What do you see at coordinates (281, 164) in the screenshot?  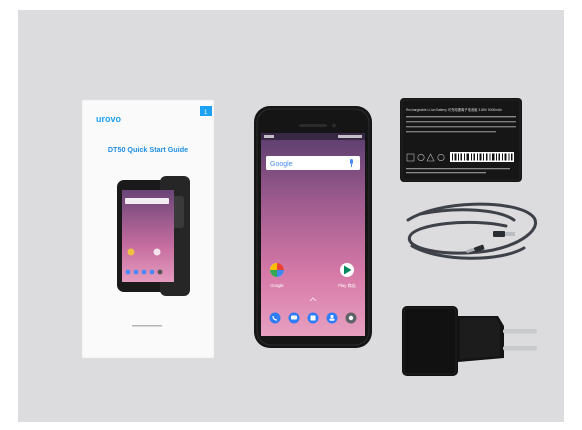 I see `google-search-label: Google` at bounding box center [281, 164].